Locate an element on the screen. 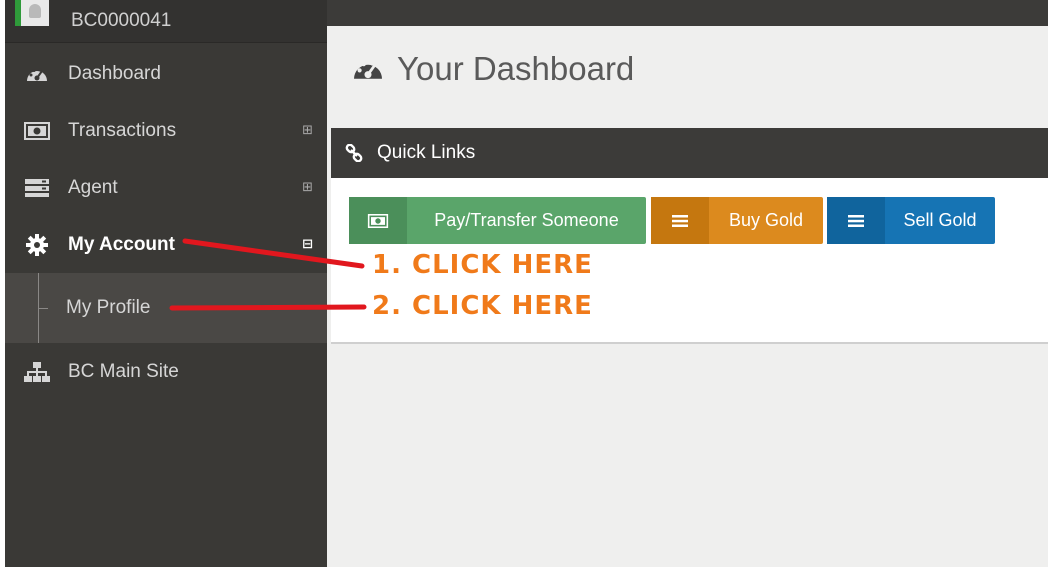  submenu-my-account: My Profile is located at coordinates (166, 308).